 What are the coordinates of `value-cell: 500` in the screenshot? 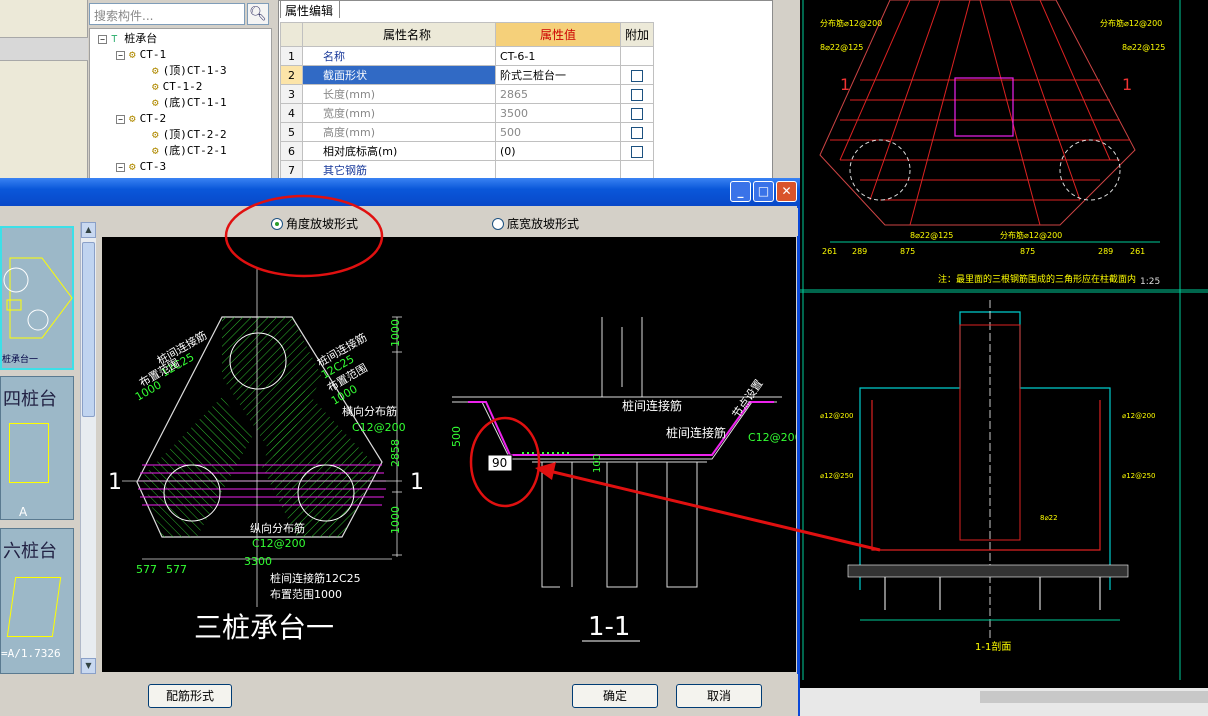 It's located at (558, 132).